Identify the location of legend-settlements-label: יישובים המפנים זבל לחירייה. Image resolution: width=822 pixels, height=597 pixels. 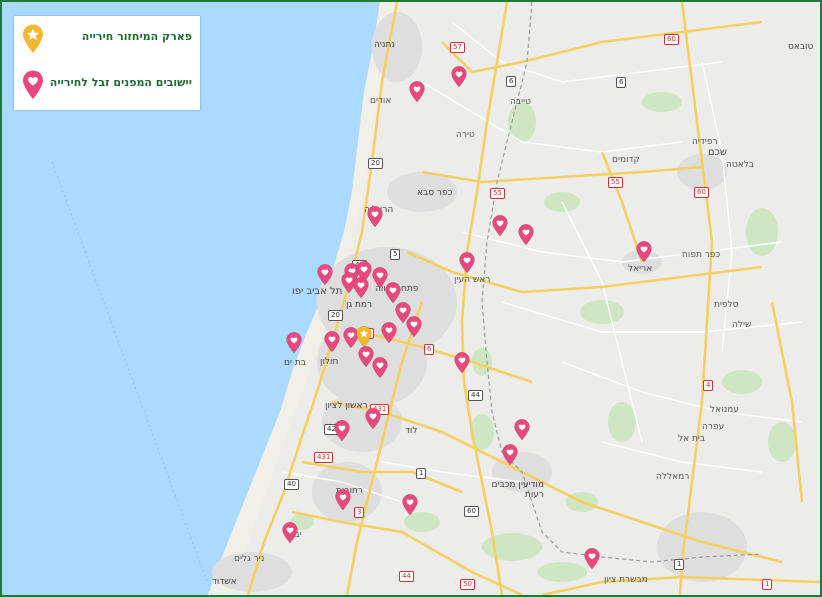
(120, 82).